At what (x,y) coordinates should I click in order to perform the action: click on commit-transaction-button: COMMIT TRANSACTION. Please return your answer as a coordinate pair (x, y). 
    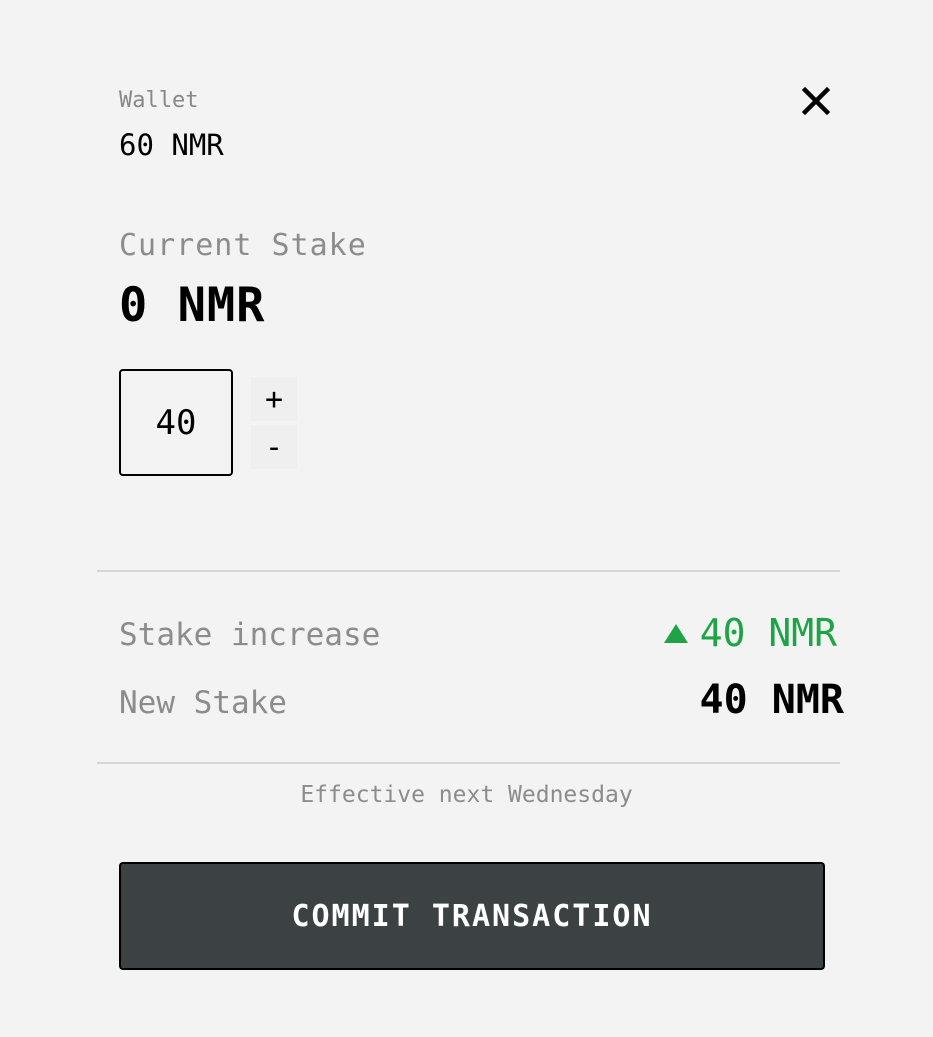
    Looking at the image, I should click on (472, 916).